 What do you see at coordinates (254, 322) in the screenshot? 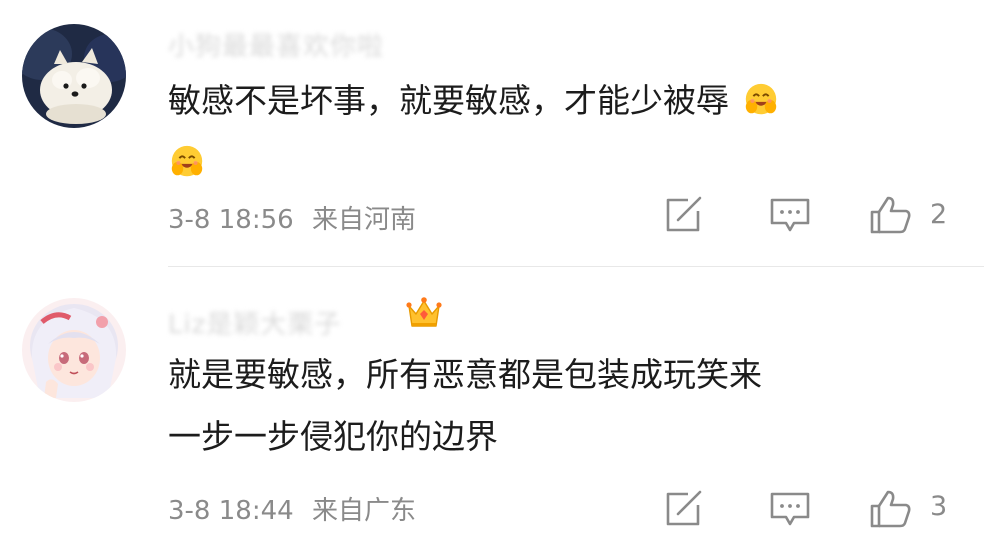
I see `username: Liz是颖大栗子` at bounding box center [254, 322].